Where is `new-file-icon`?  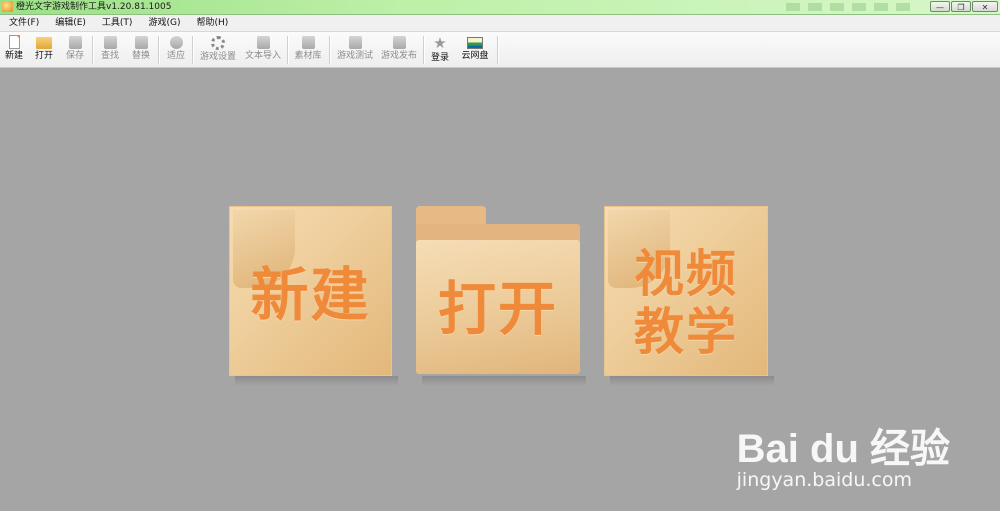 new-file-icon is located at coordinates (14, 42).